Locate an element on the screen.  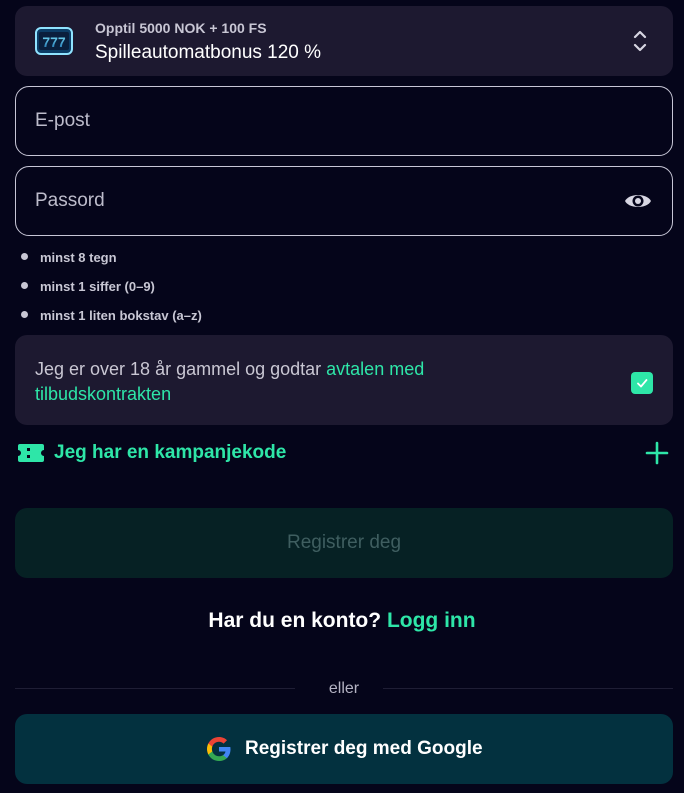
password-field is located at coordinates (344, 201).